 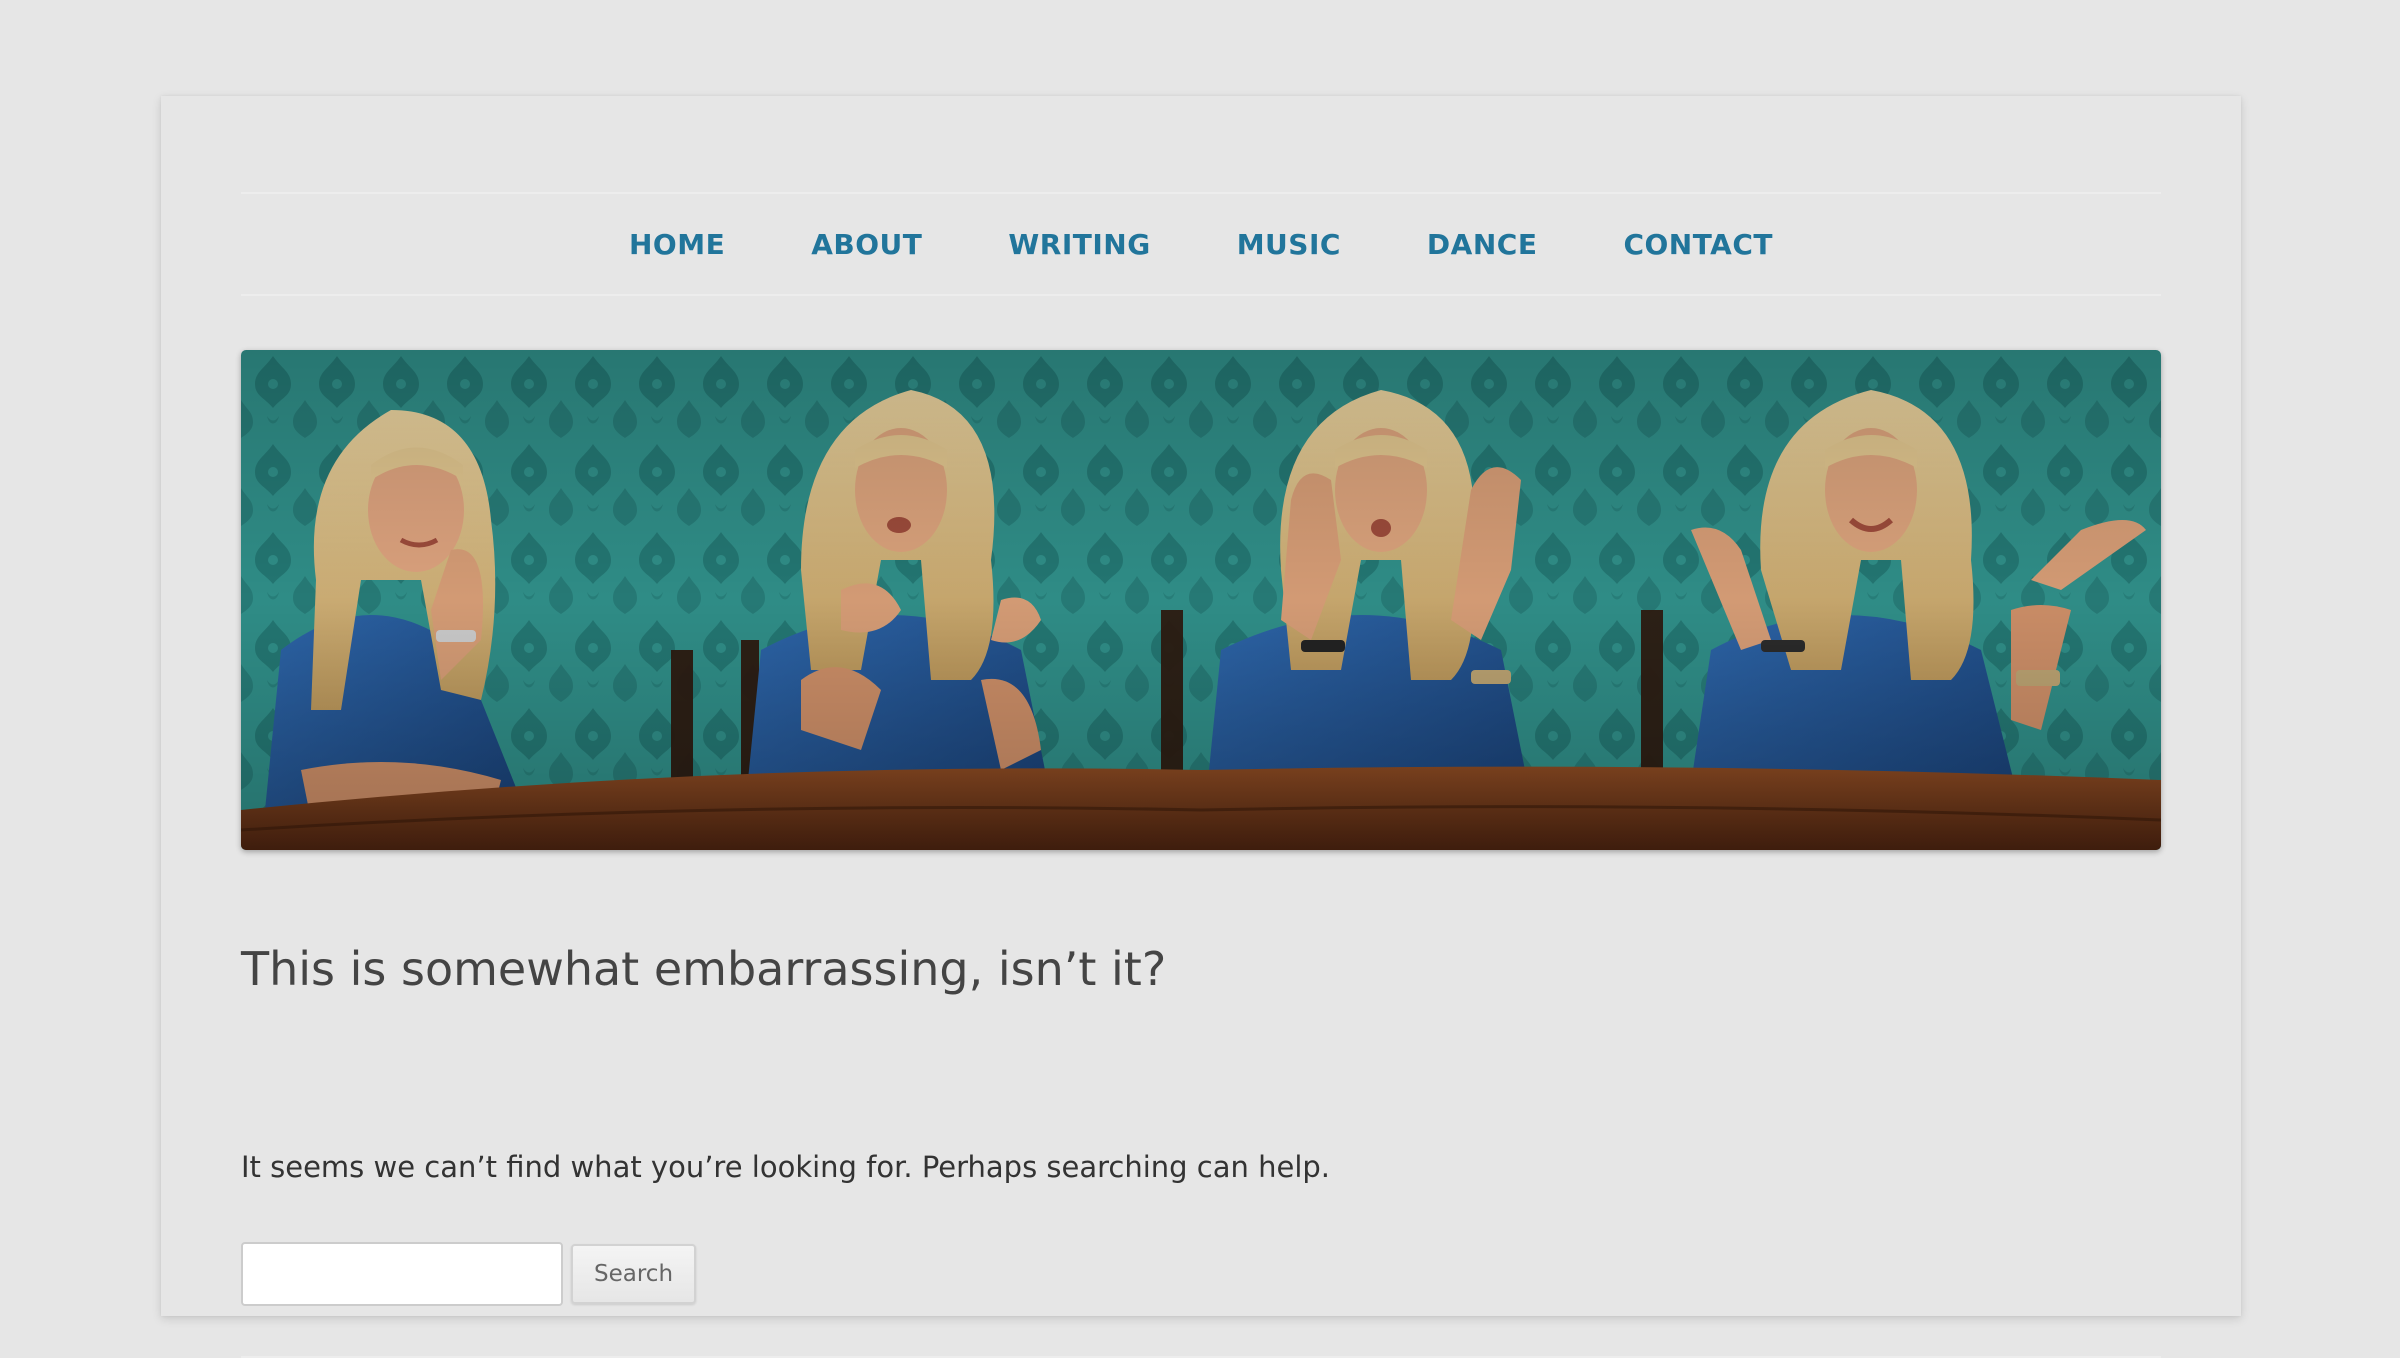 What do you see at coordinates (1482, 244) in the screenshot?
I see `nav-item-dance: DANCE` at bounding box center [1482, 244].